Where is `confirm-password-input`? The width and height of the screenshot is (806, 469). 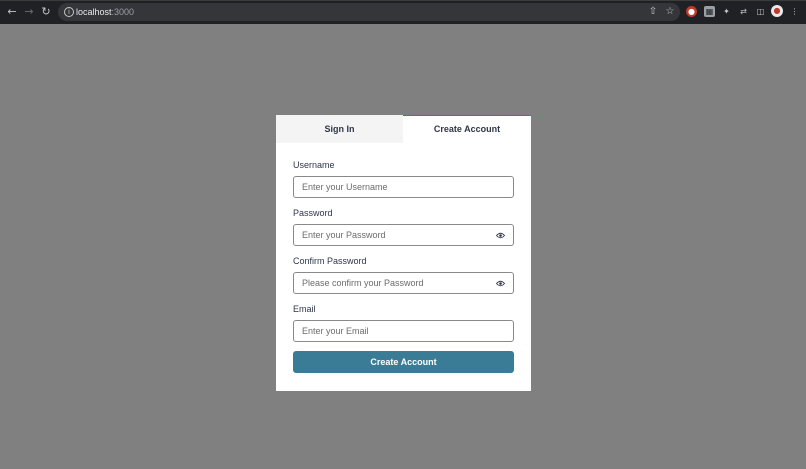
confirm-password-input is located at coordinates (390, 283).